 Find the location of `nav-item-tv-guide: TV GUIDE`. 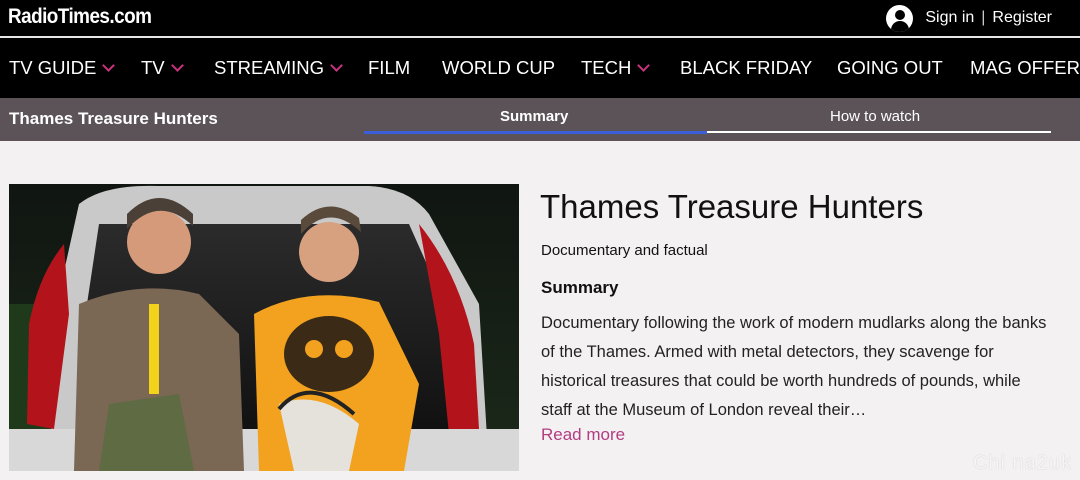

nav-item-tv-guide: TV GUIDE is located at coordinates (62, 68).